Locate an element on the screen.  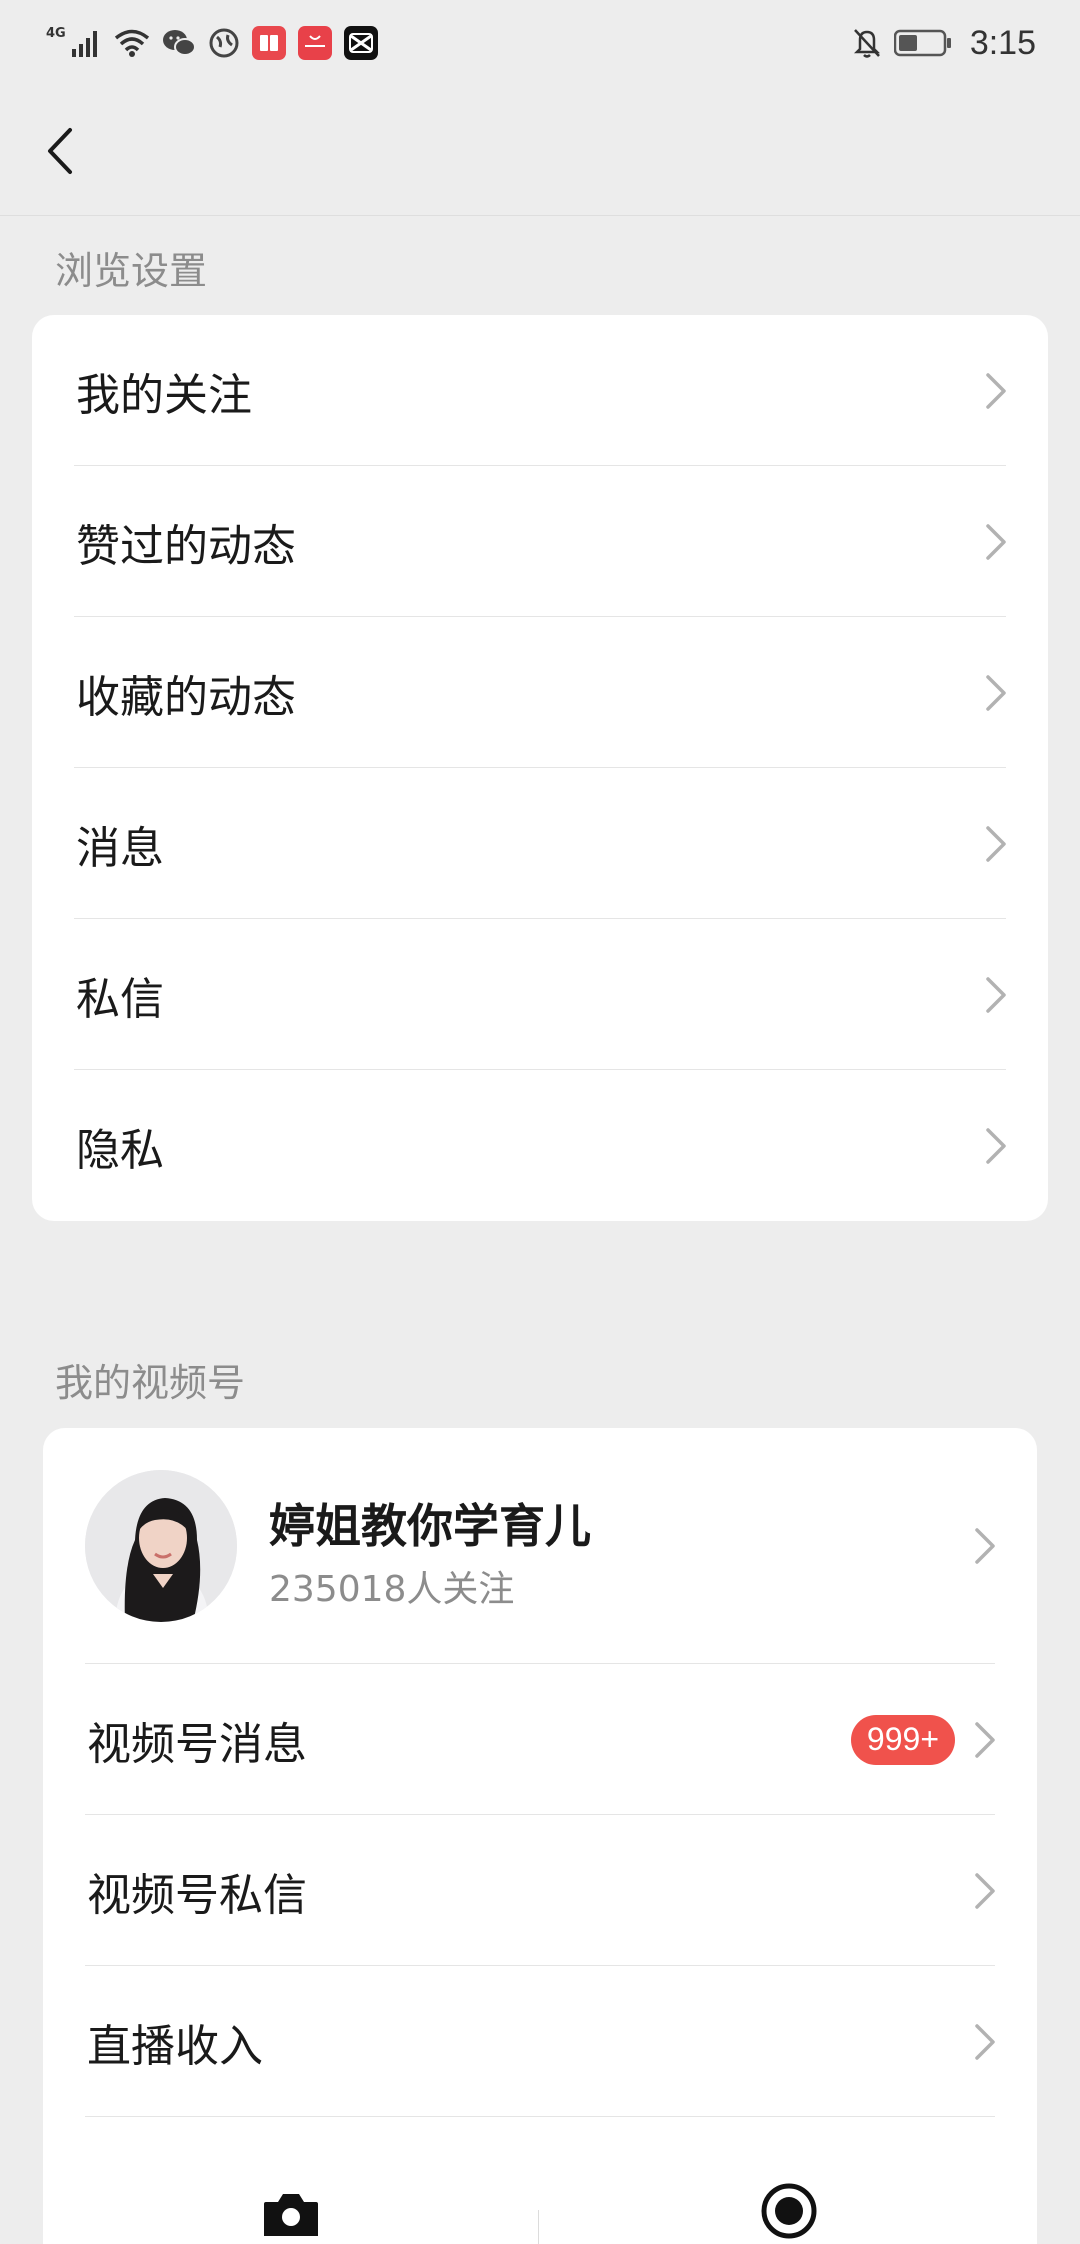
divider is located at coordinates (540, 2116).